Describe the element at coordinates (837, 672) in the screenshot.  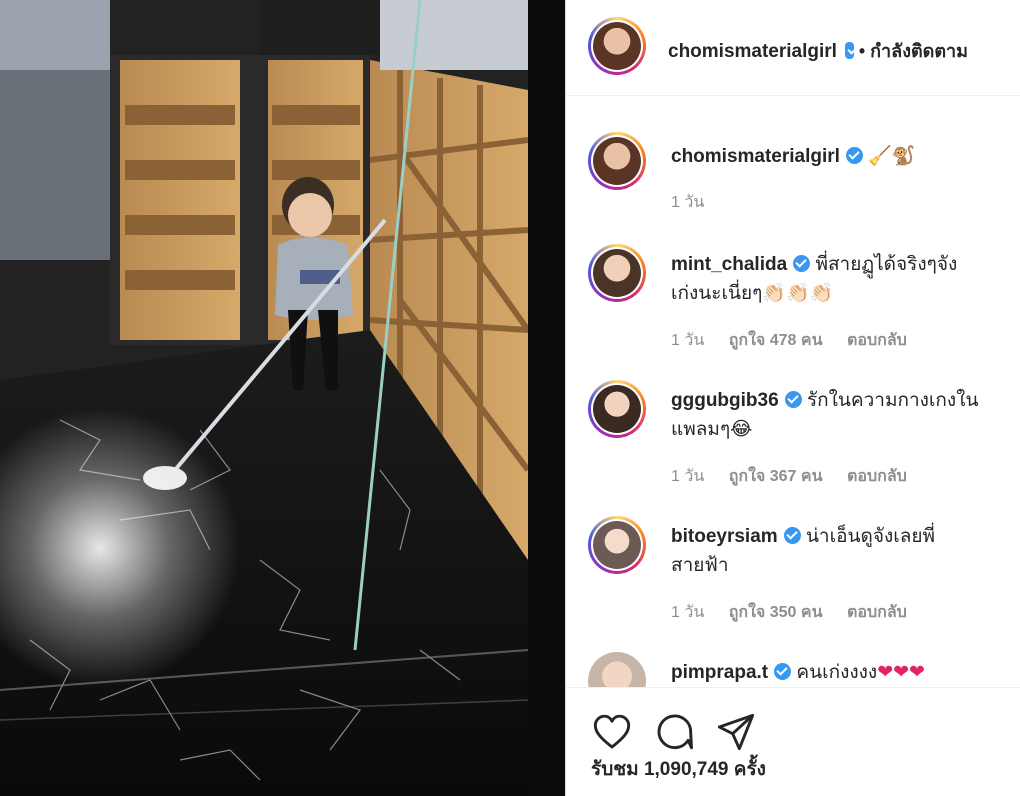
I see `comment-text: คนเก่งงงง` at that location.